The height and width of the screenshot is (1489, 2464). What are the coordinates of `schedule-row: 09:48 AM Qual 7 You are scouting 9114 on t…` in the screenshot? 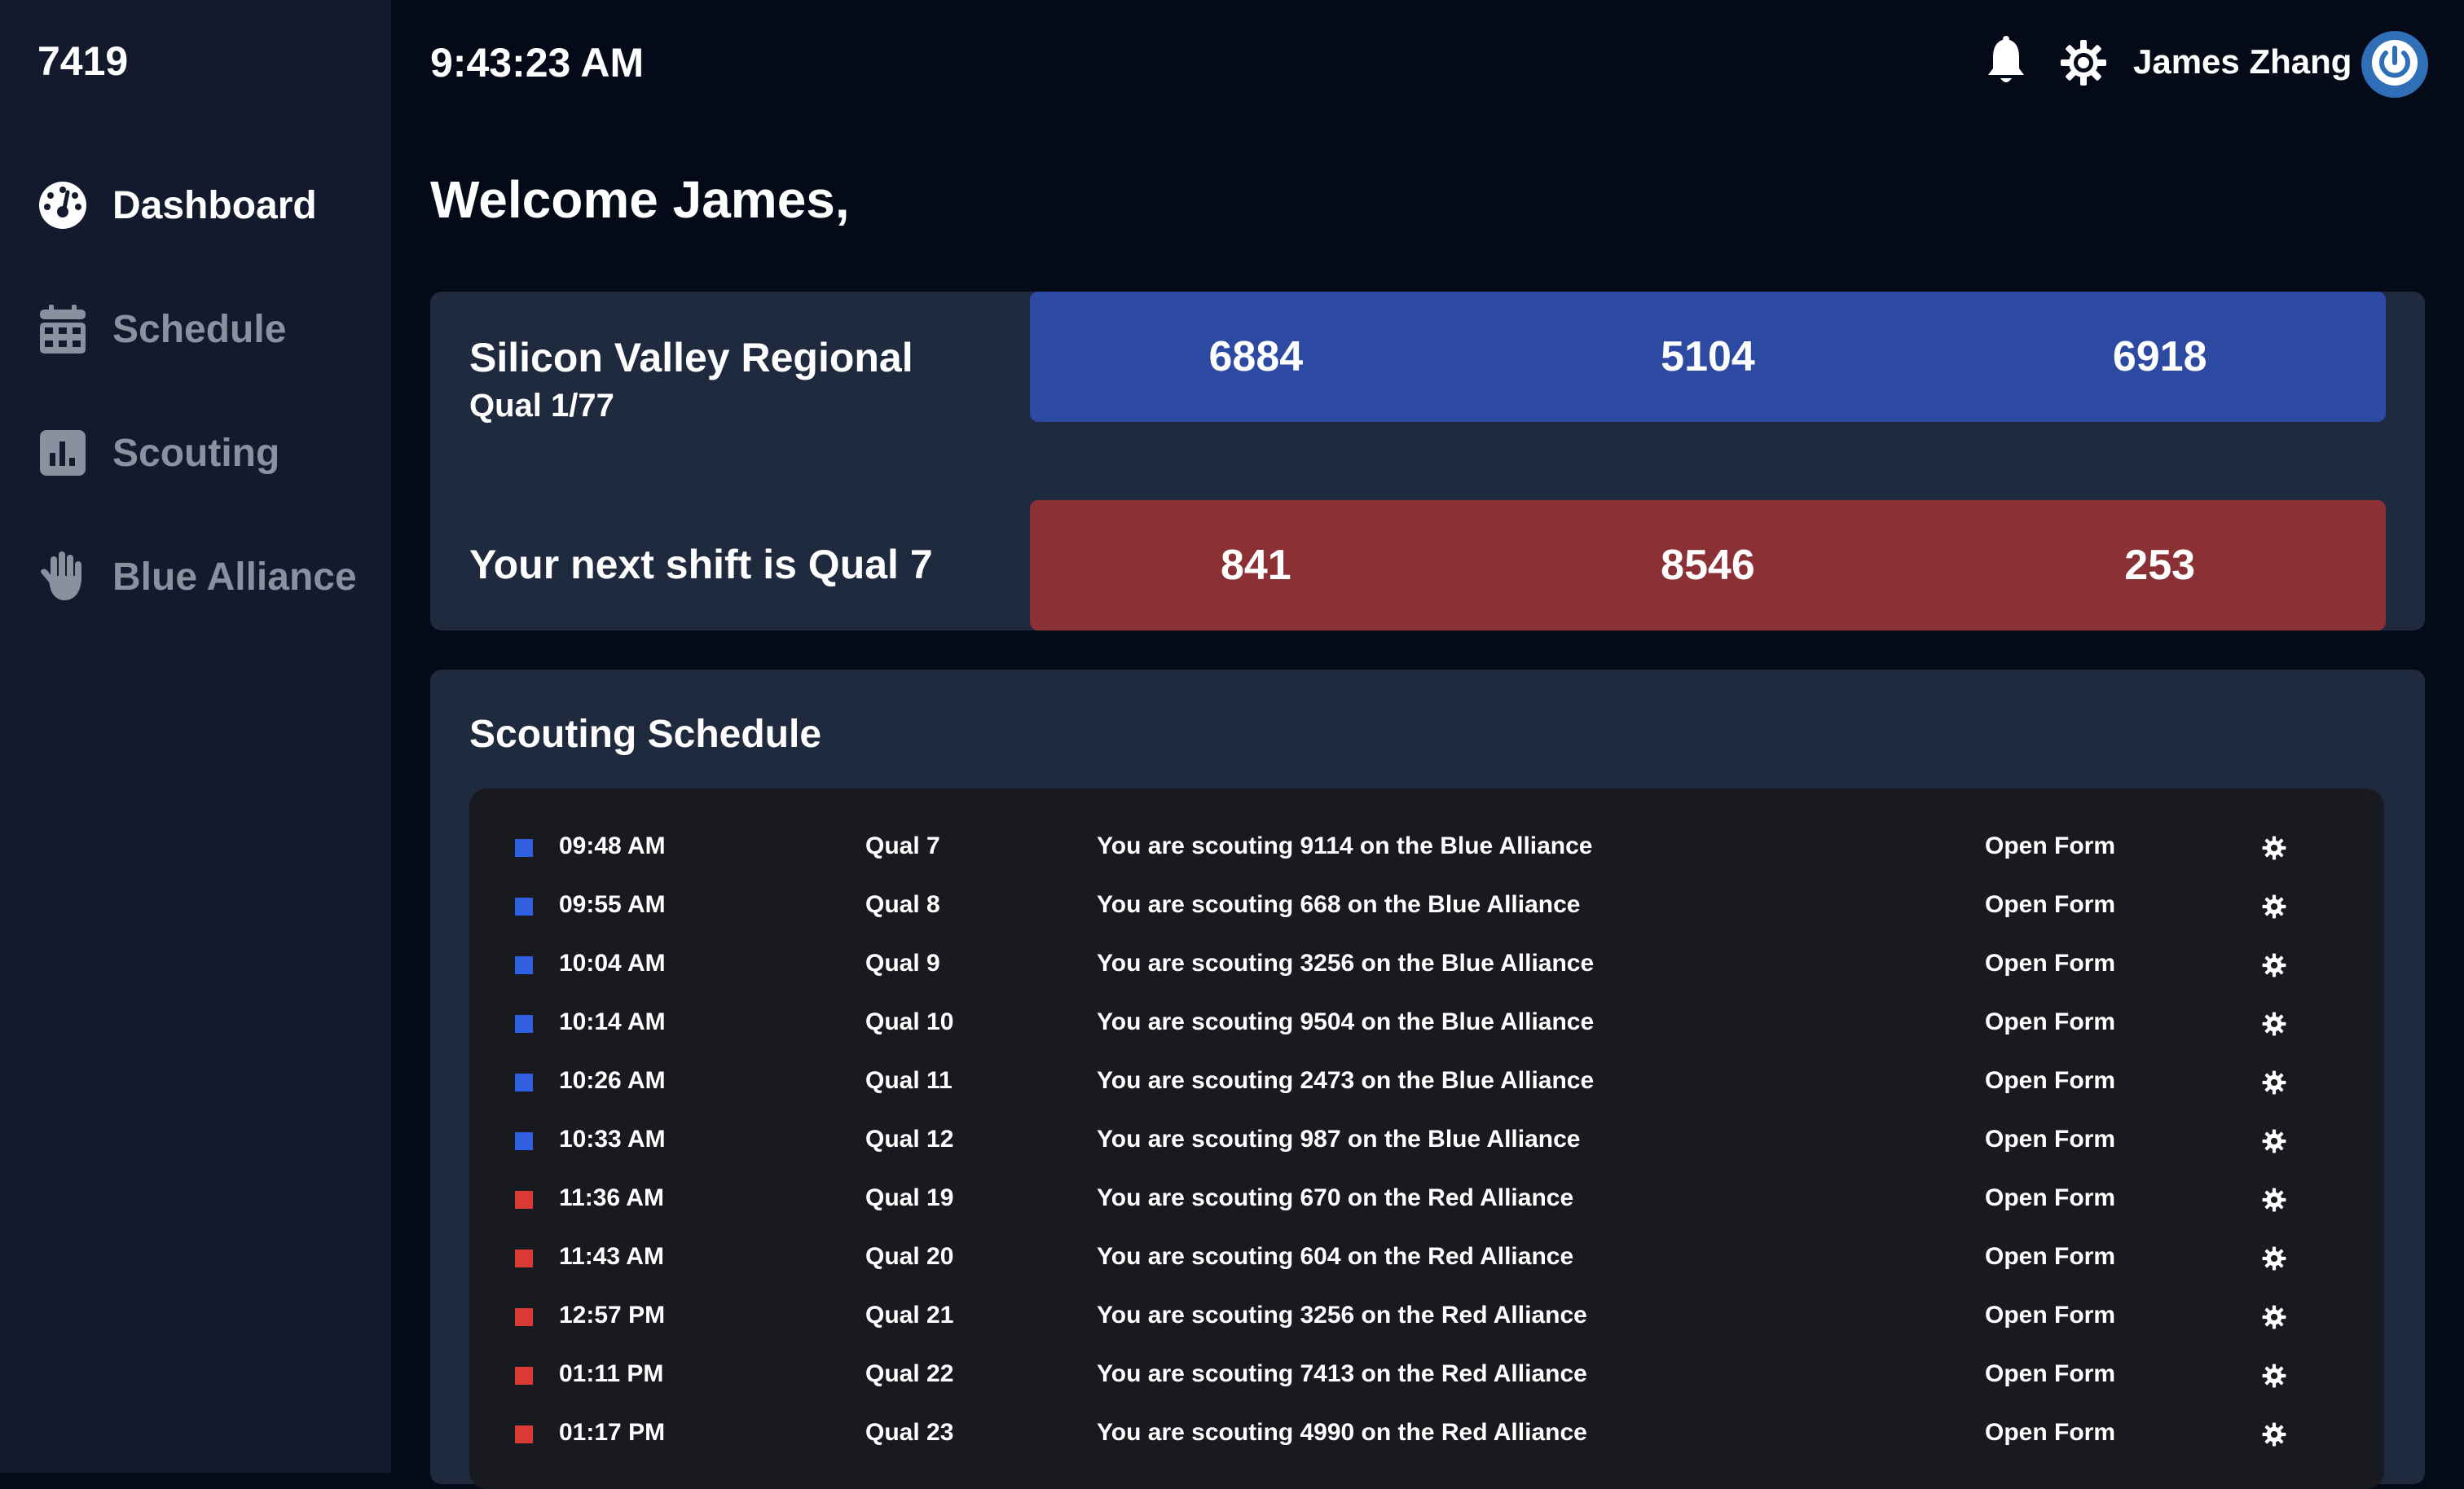 It's located at (1426, 847).